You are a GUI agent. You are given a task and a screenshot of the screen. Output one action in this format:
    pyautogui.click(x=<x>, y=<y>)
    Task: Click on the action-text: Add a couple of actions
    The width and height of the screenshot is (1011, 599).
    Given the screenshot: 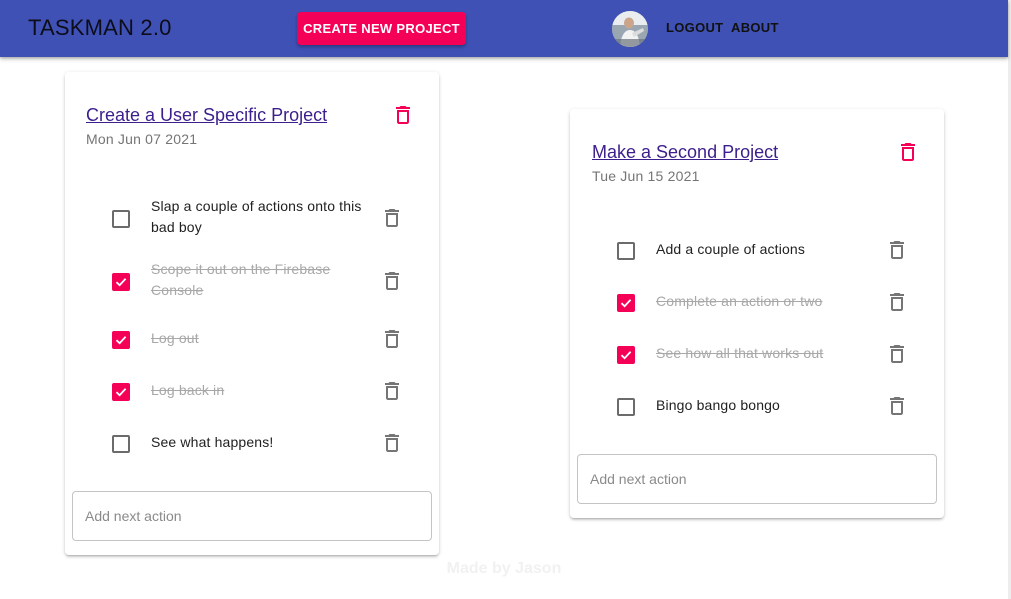 What is the action you would take?
    pyautogui.click(x=730, y=249)
    